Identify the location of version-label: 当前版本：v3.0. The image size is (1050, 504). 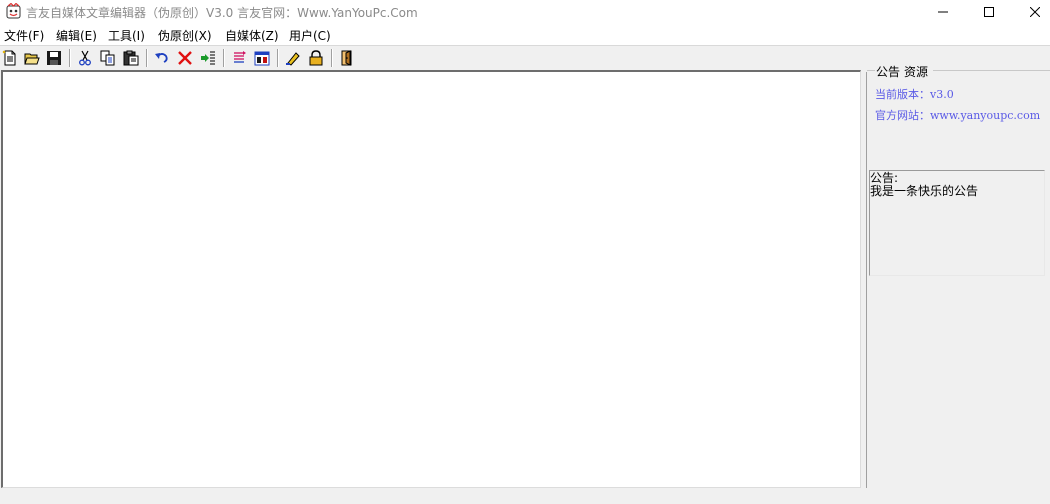
(914, 94).